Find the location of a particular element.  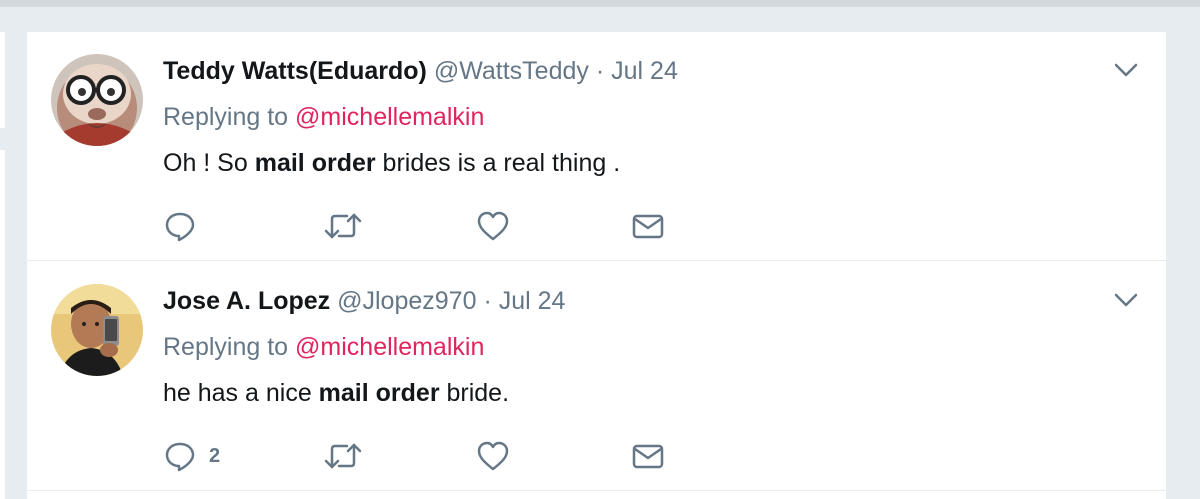

author-handle: @Jlopez970 is located at coordinates (406, 301).